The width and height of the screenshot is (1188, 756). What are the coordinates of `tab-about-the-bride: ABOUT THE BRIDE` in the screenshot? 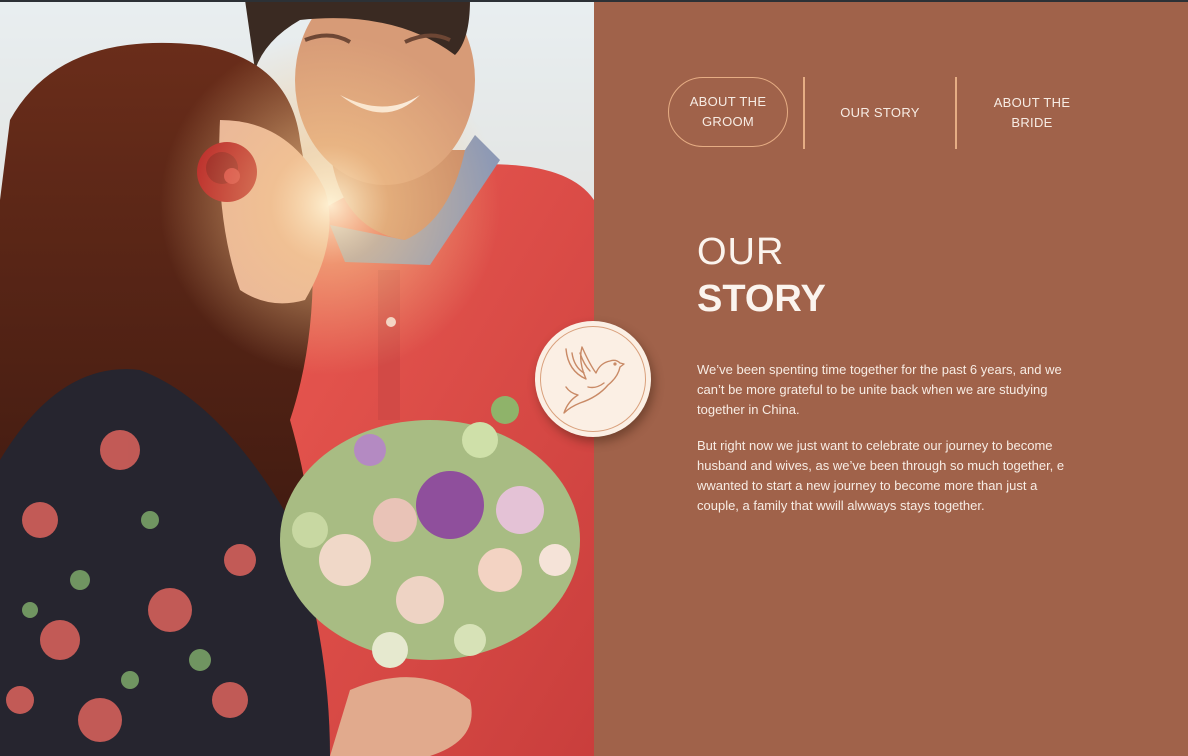 It's located at (1032, 113).